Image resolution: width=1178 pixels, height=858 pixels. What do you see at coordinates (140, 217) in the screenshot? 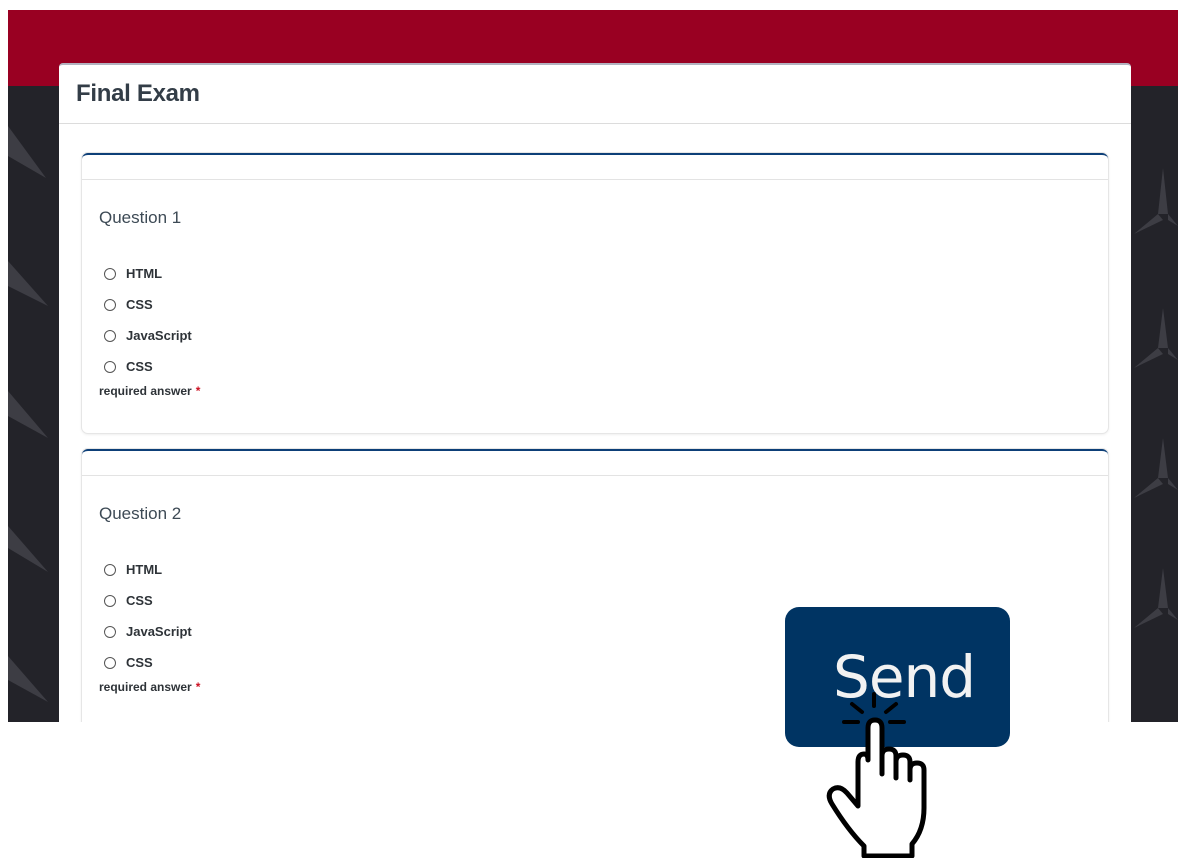
I see `question-title: Question 1` at bounding box center [140, 217].